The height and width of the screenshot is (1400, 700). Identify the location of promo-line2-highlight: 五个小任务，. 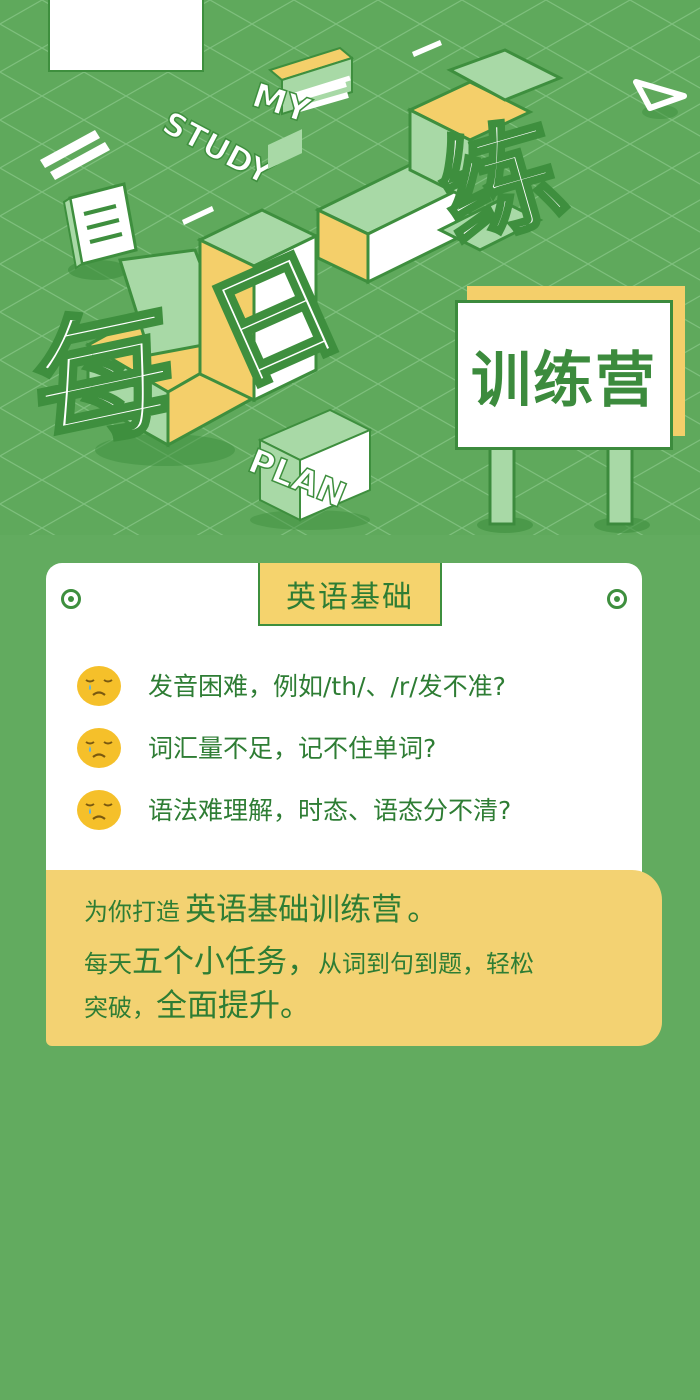
(225, 962).